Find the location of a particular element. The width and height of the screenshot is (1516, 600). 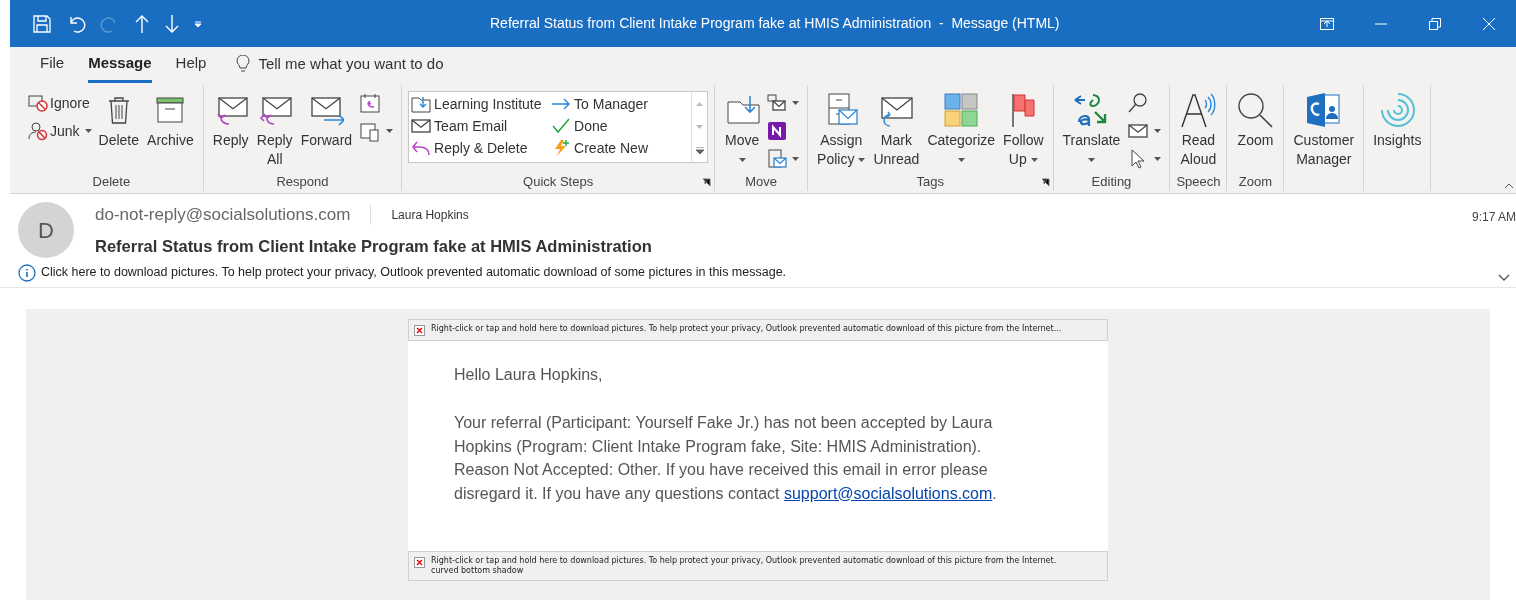

window-title: Referral Status from Client Intake Program fake at HMIS Administration - Message (HTML) is located at coordinates (775, 23).